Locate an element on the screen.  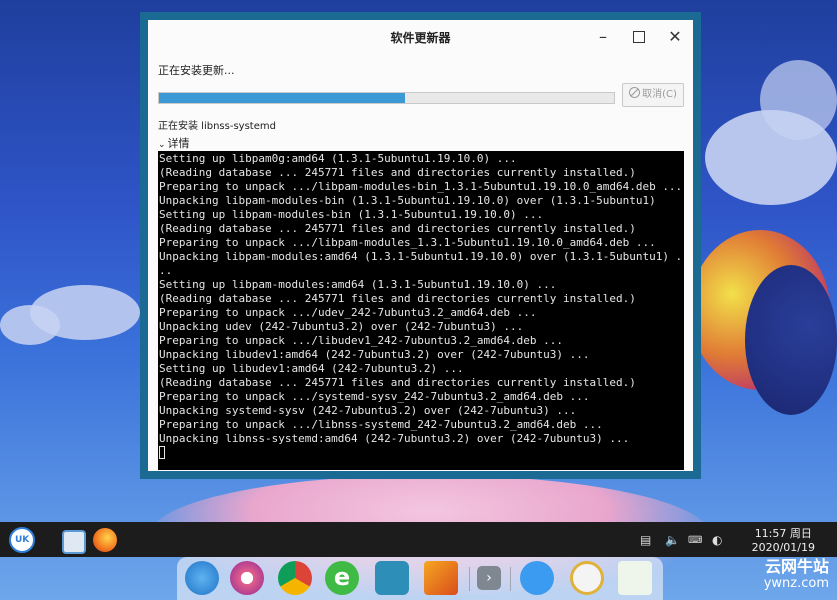
keyboard-icon: ⌨ is located at coordinates (695, 540).